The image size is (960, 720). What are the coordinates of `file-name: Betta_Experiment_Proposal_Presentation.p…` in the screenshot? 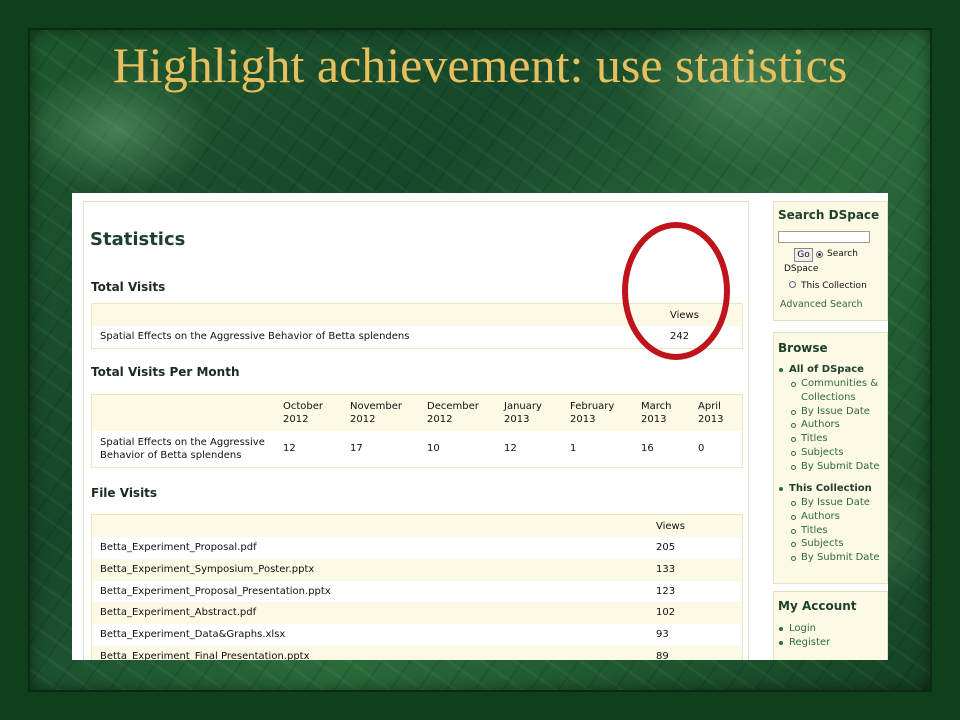 It's located at (215, 591).